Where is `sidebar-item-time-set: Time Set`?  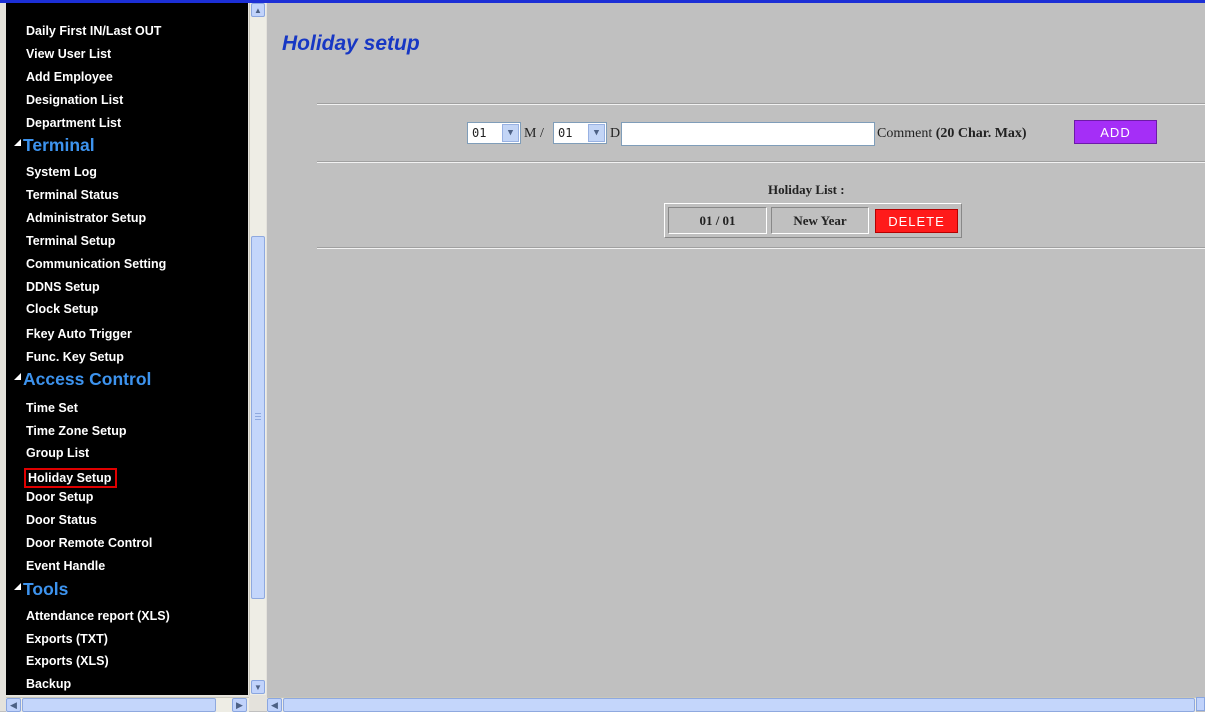
sidebar-item-time-set: Time Set is located at coordinates (52, 408).